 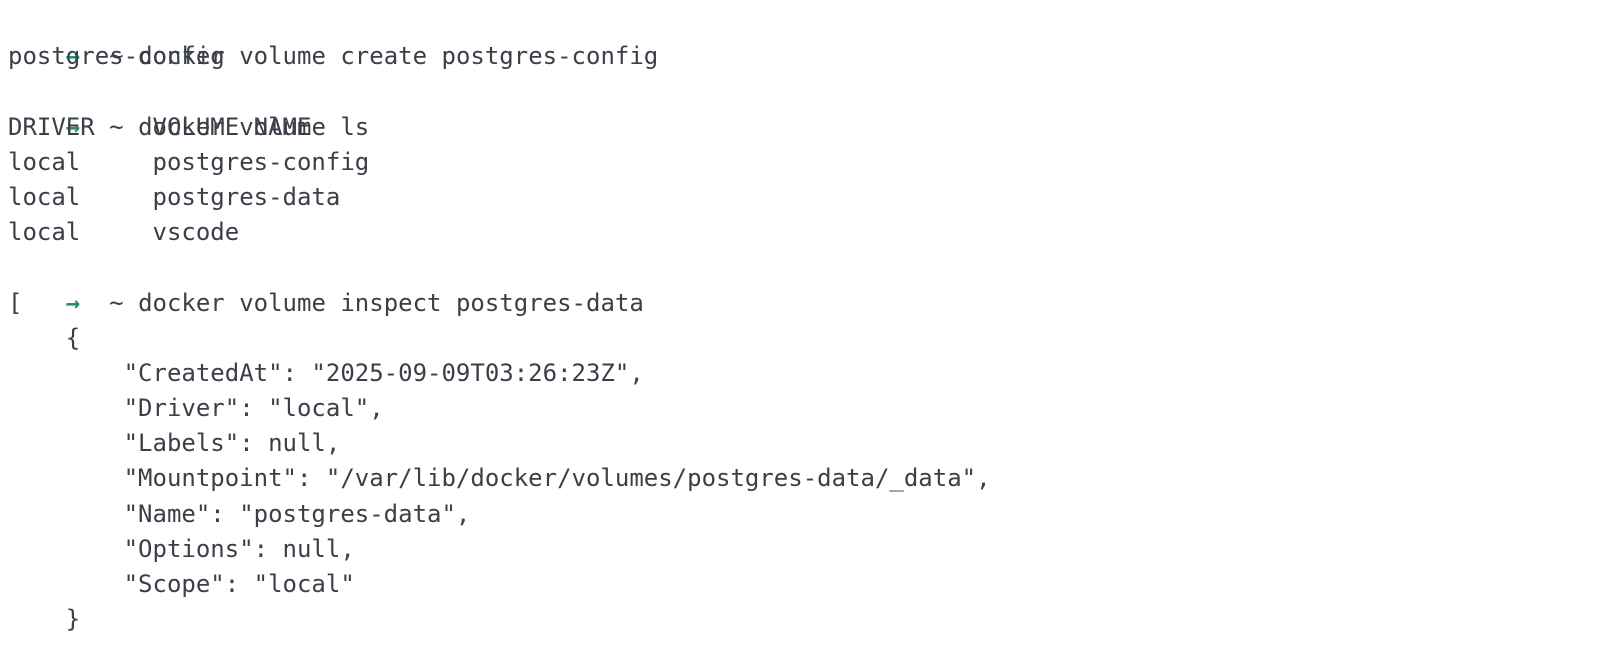 I want to click on json-line: "Options": null,, so click(x=181, y=548).